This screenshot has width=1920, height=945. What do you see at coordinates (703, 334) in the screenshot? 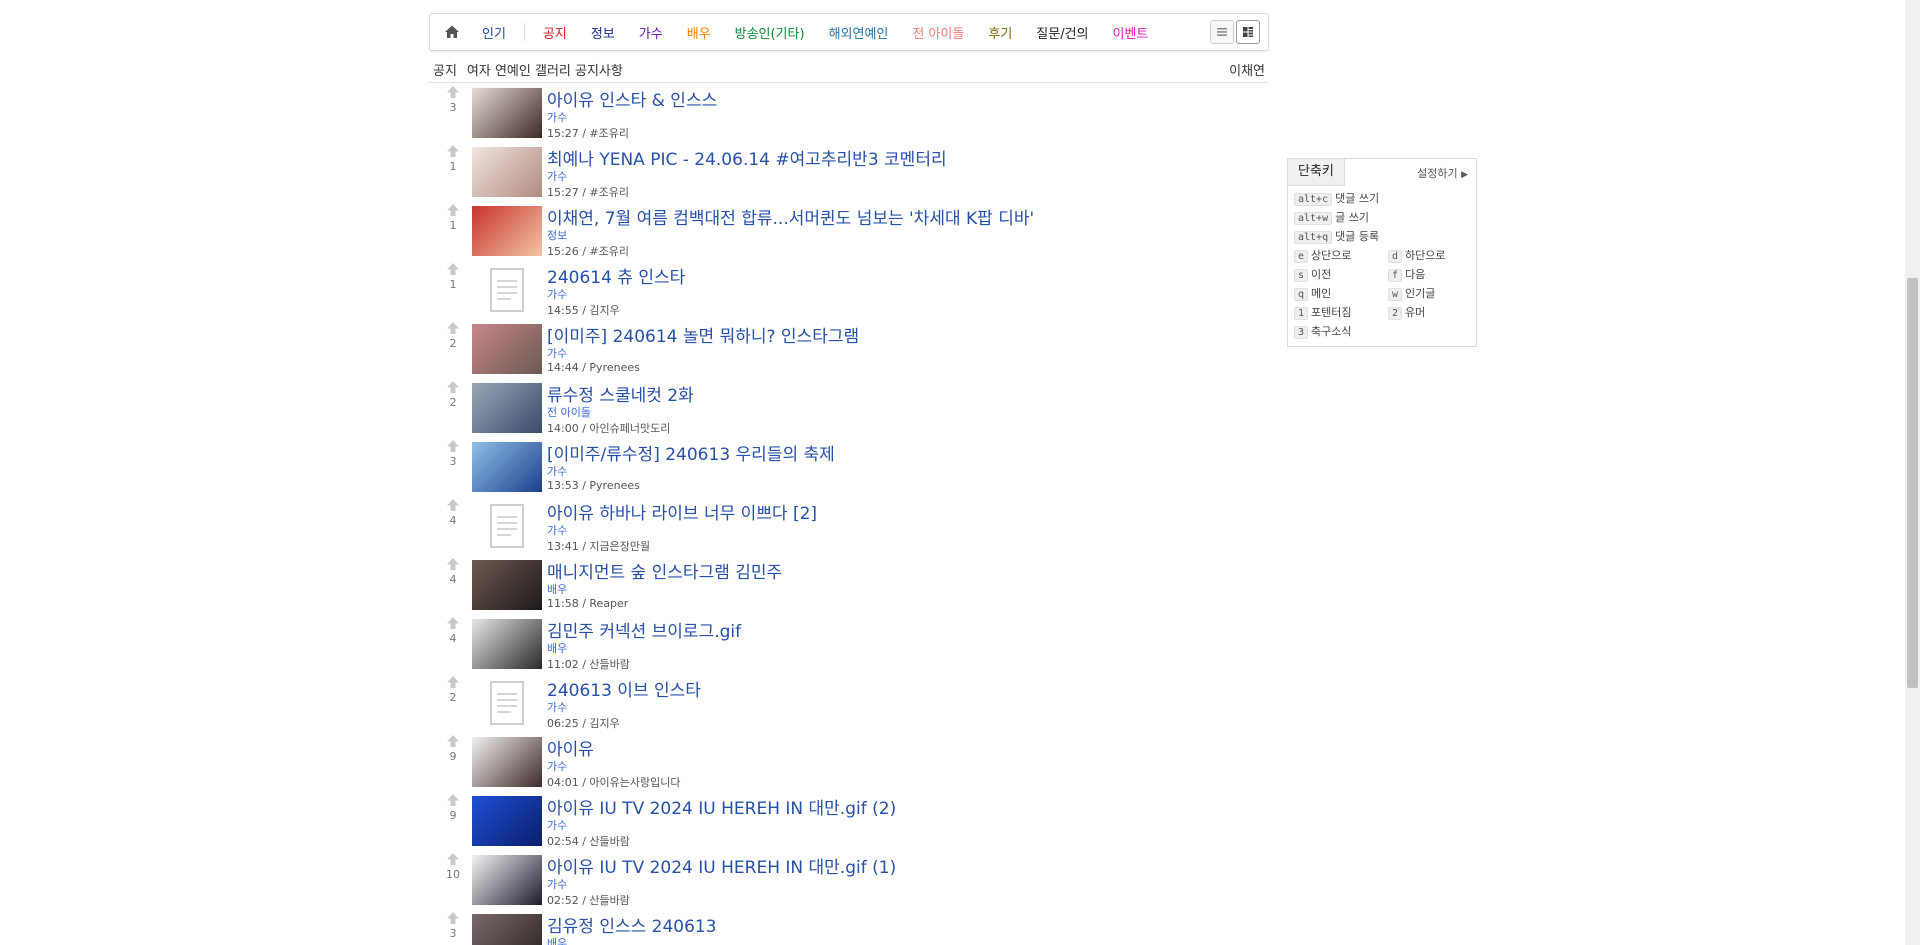
I see `post-title-link: [이미주] 240614 놀면 뭐하니? 인스타그램` at bounding box center [703, 334].